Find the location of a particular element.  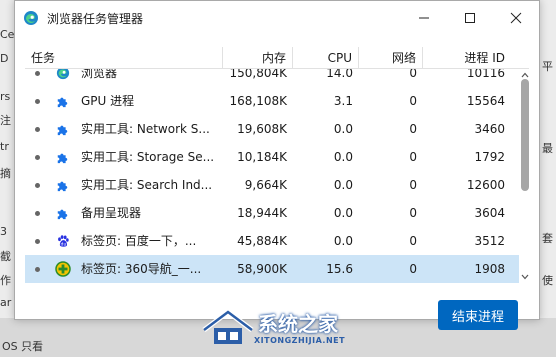

memory-cell: 19,608K is located at coordinates (262, 129).